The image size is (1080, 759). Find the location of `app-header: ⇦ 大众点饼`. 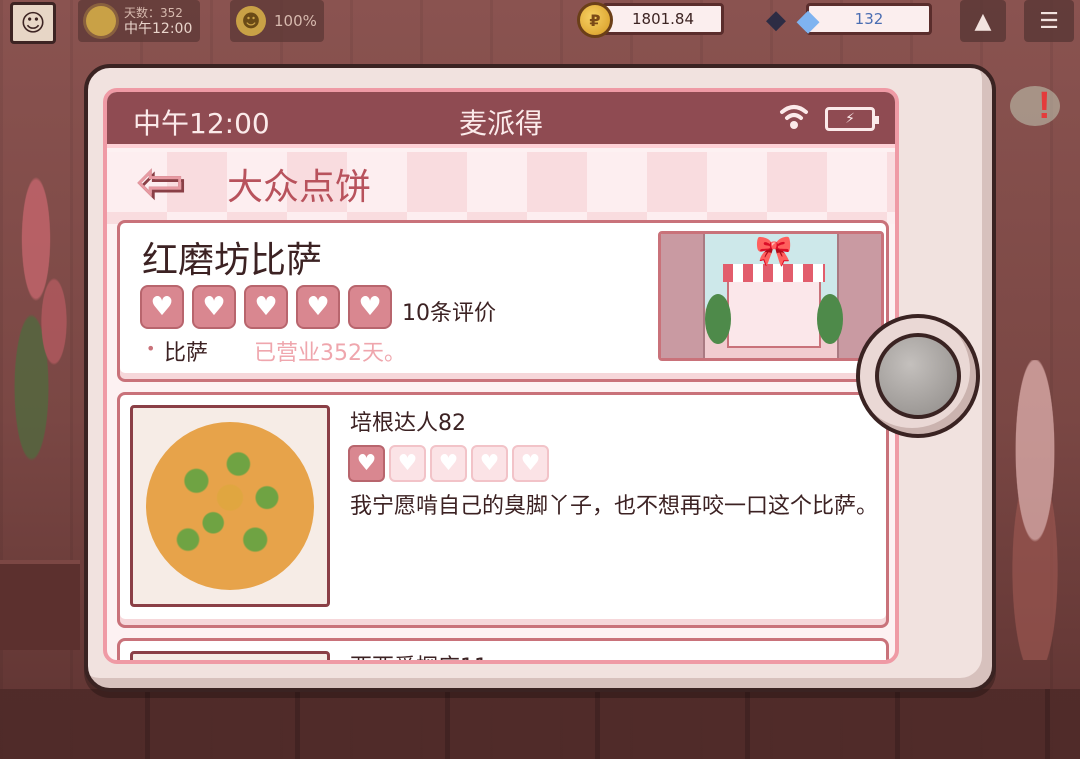

app-header: ⇦ 大众点饼 is located at coordinates (501, 188).